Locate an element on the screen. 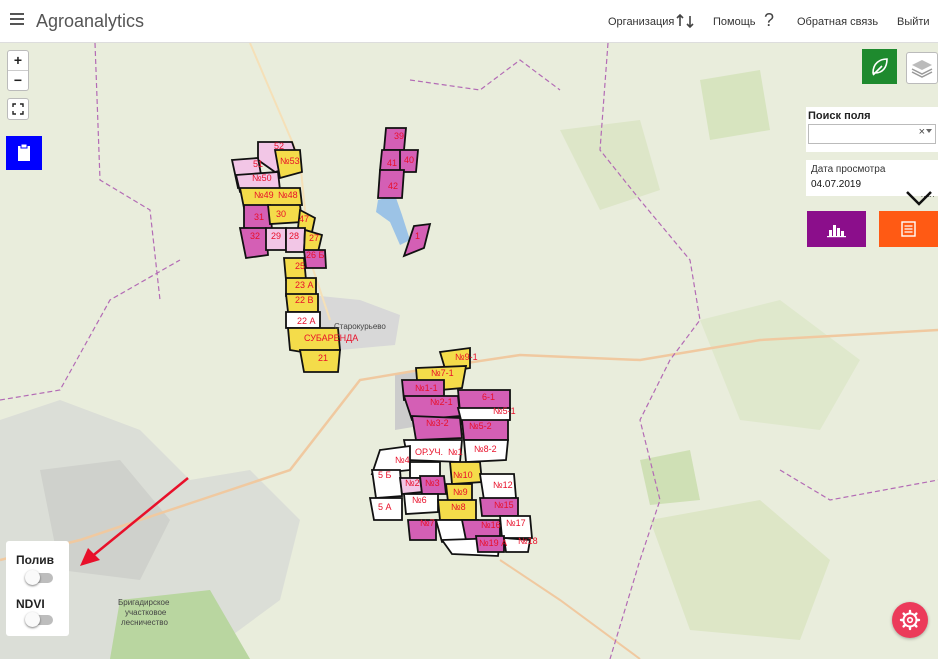 The image size is (938, 659). switch-arrows-icon is located at coordinates (685, 21).